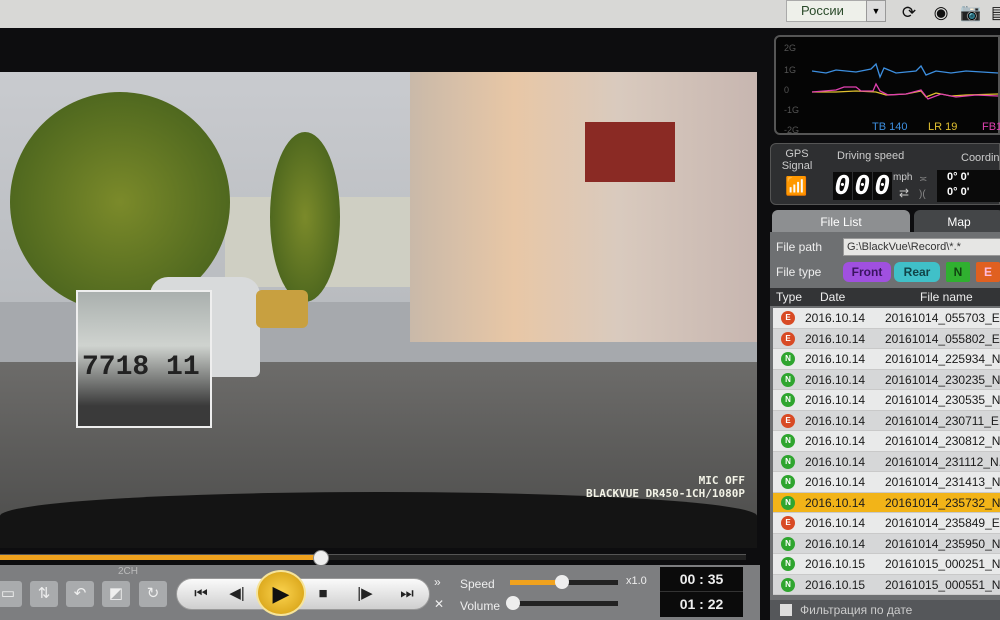 This screenshot has height=620, width=1000. I want to click on speed-slider, so click(564, 582).